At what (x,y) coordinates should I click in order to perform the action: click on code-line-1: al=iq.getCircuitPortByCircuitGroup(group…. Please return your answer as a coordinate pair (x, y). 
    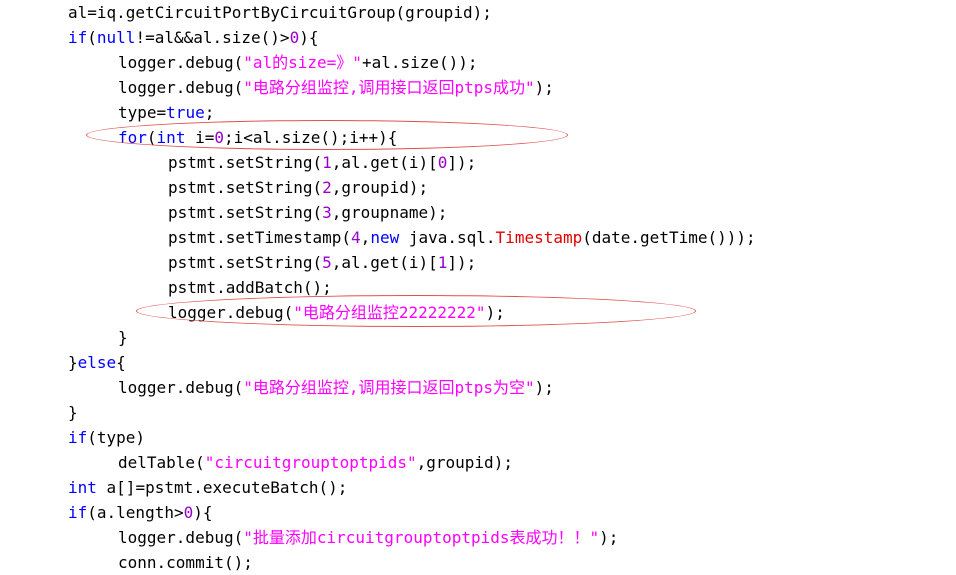
    Looking at the image, I should click on (280, 12).